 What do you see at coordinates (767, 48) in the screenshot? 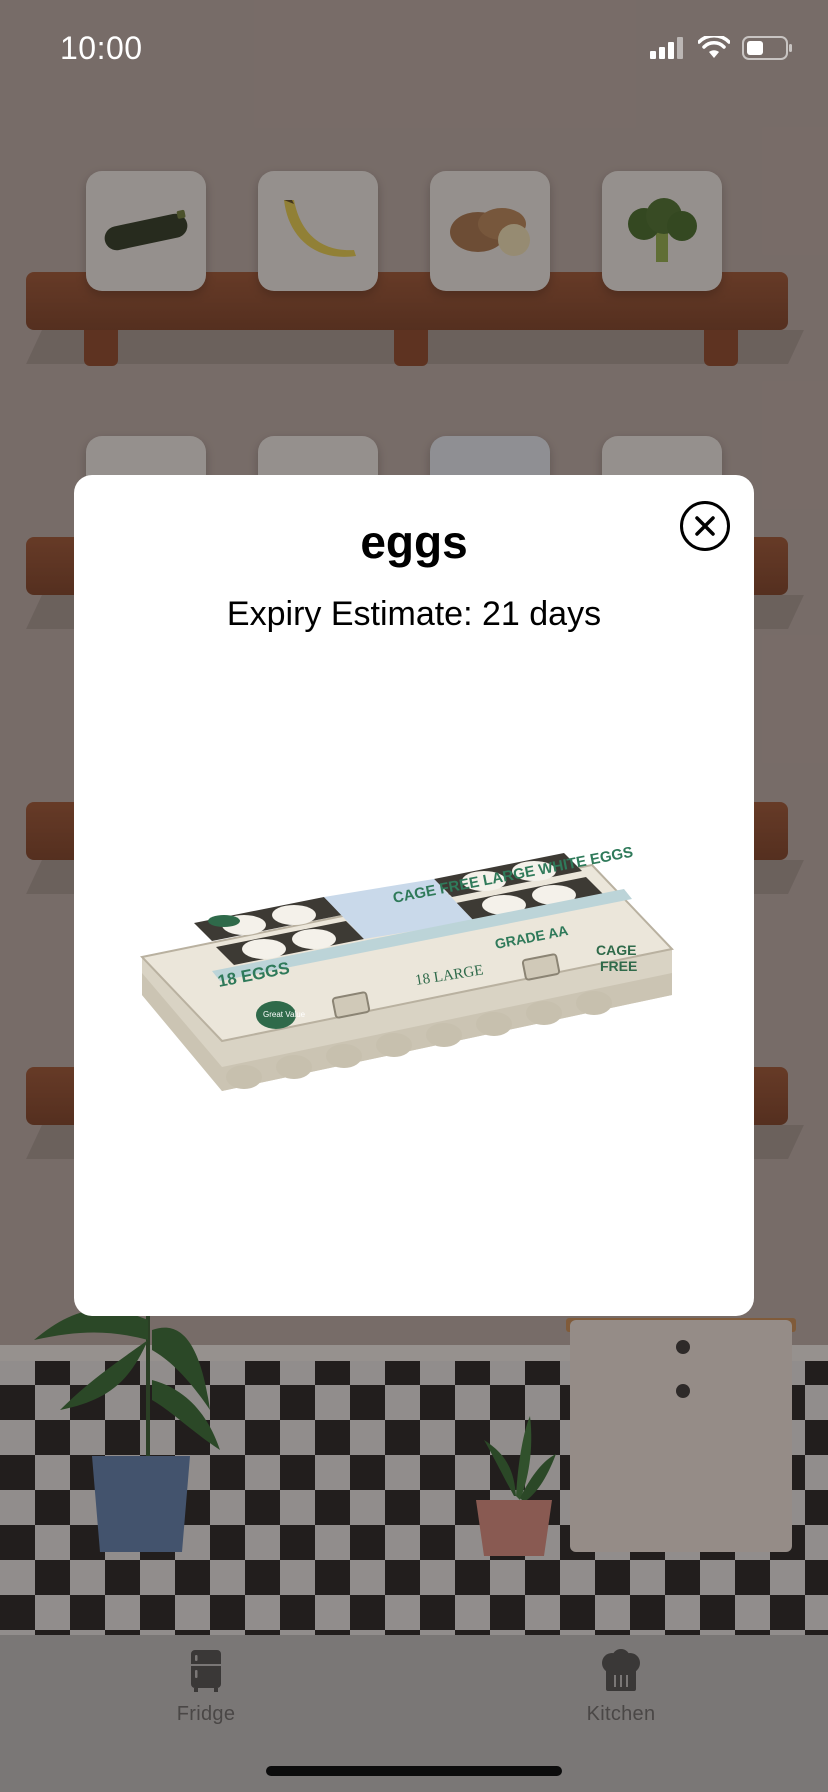
I see `battery-icon` at bounding box center [767, 48].